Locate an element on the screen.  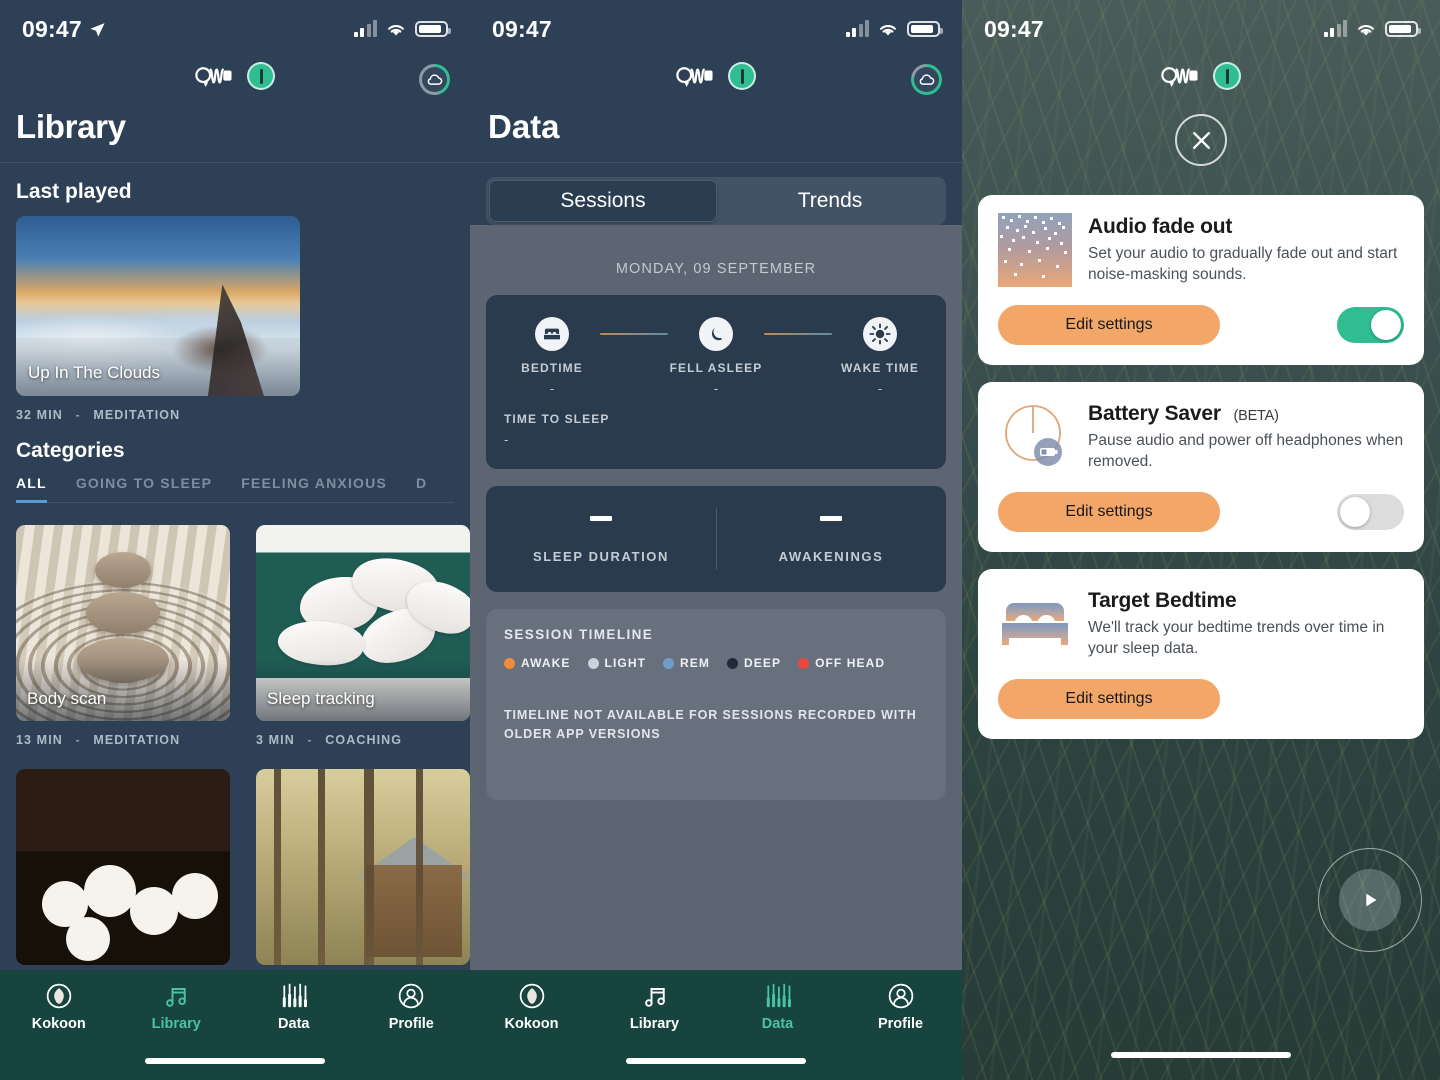
category-tab-all: ALL is located at coordinates (31, 489).